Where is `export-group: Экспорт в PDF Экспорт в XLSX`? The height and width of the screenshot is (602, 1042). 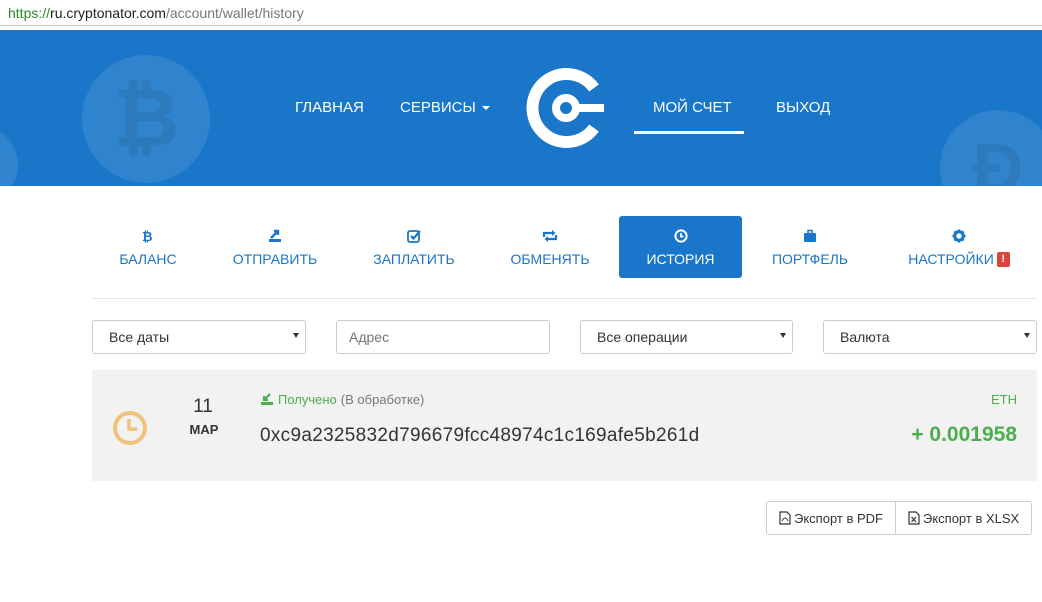 export-group: Экспорт в PDF Экспорт в XLSX is located at coordinates (899, 518).